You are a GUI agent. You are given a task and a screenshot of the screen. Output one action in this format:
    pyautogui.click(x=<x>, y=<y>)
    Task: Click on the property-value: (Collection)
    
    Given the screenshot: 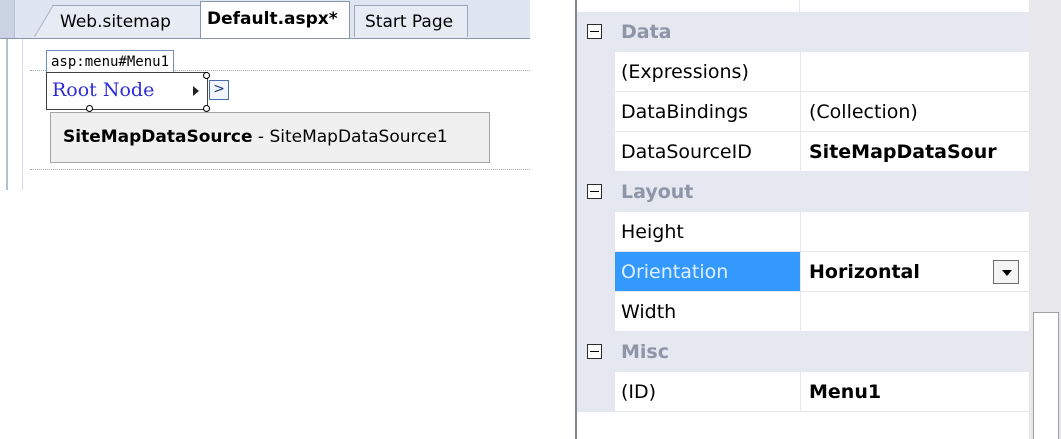 What is the action you would take?
    pyautogui.click(x=916, y=112)
    